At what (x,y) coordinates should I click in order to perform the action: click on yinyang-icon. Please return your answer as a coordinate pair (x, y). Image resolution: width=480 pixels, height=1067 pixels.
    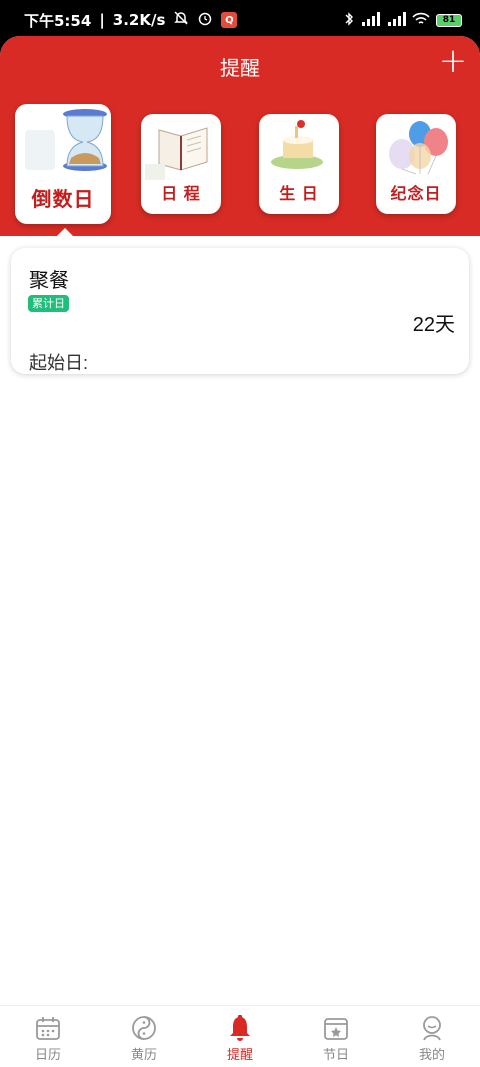
    Looking at the image, I should click on (144, 1028).